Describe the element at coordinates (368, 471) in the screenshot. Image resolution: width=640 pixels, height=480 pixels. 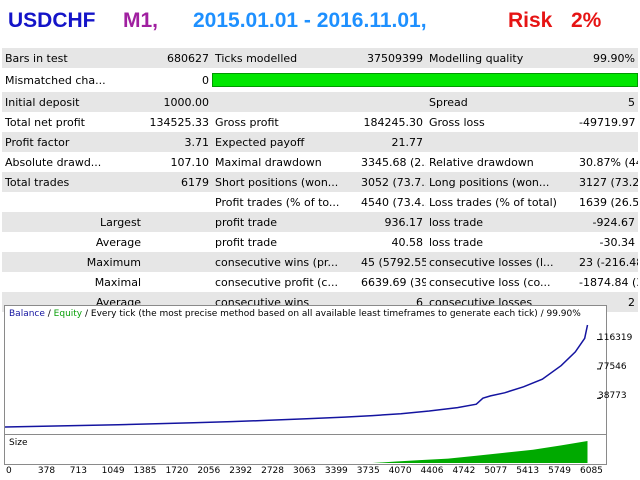
I see `x-tick-label: 3735` at that location.